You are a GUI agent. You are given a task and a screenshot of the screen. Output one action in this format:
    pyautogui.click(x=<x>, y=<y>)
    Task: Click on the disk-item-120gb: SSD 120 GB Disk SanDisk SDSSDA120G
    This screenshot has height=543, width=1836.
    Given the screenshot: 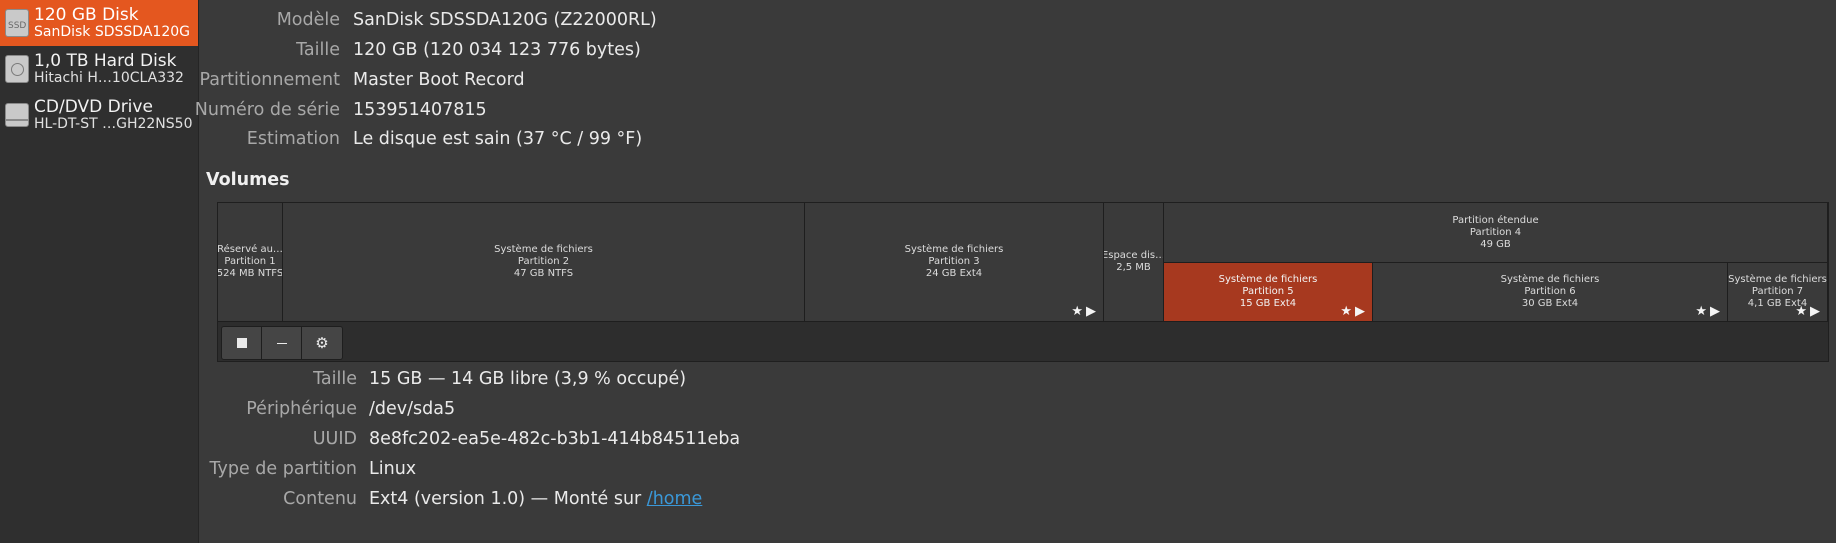 What is the action you would take?
    pyautogui.click(x=99, y=23)
    